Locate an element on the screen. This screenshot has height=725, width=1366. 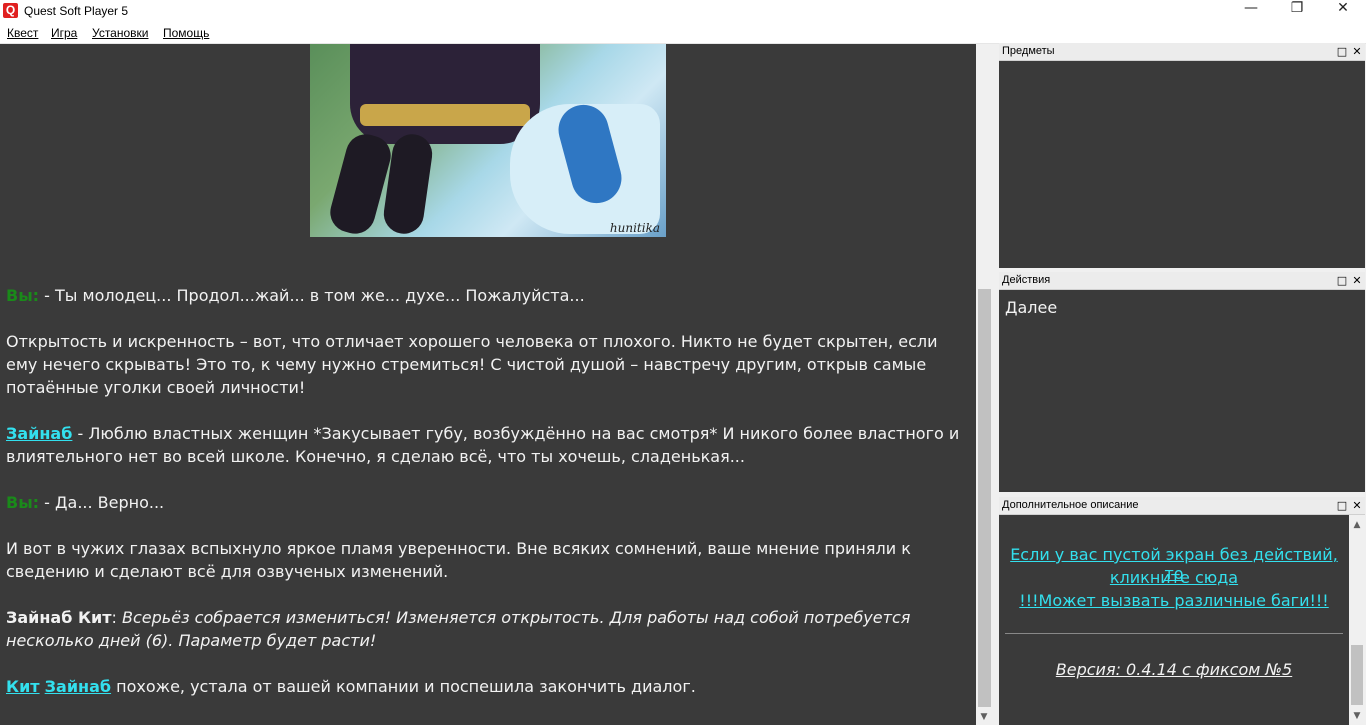
items-panel-title: Предметы is located at coordinates (1028, 51).